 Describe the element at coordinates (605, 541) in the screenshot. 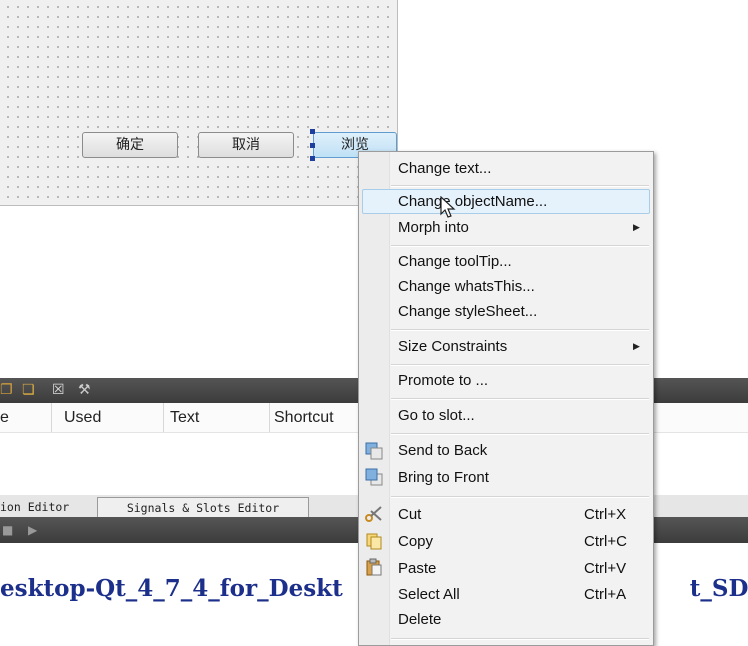

I see `copy-shortcut: Ctrl+C` at that location.